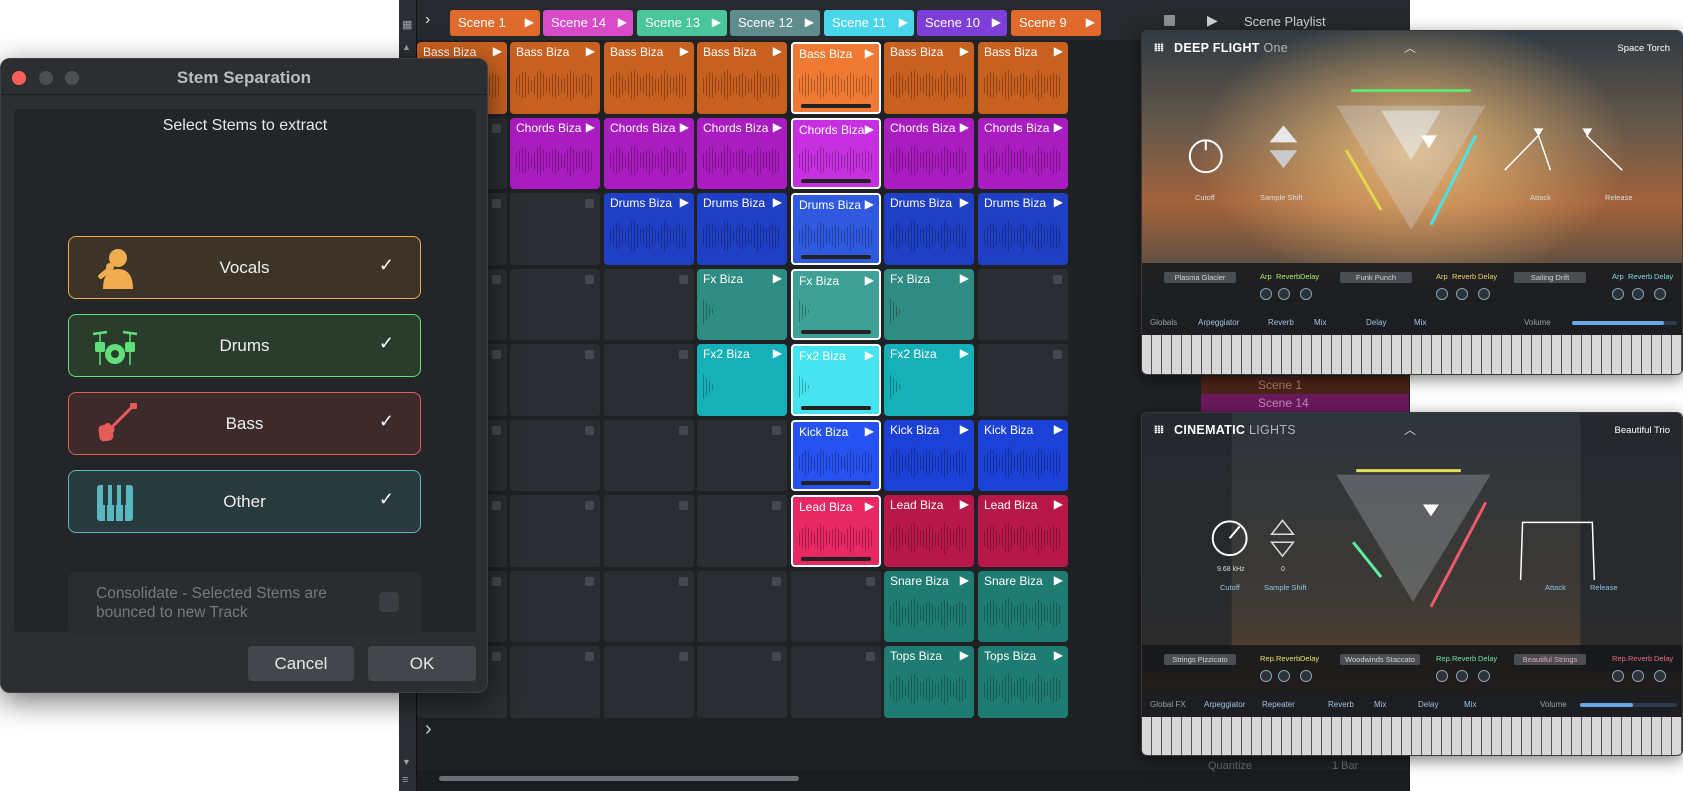  What do you see at coordinates (301, 663) in the screenshot?
I see `cancel-button: Cancel` at bounding box center [301, 663].